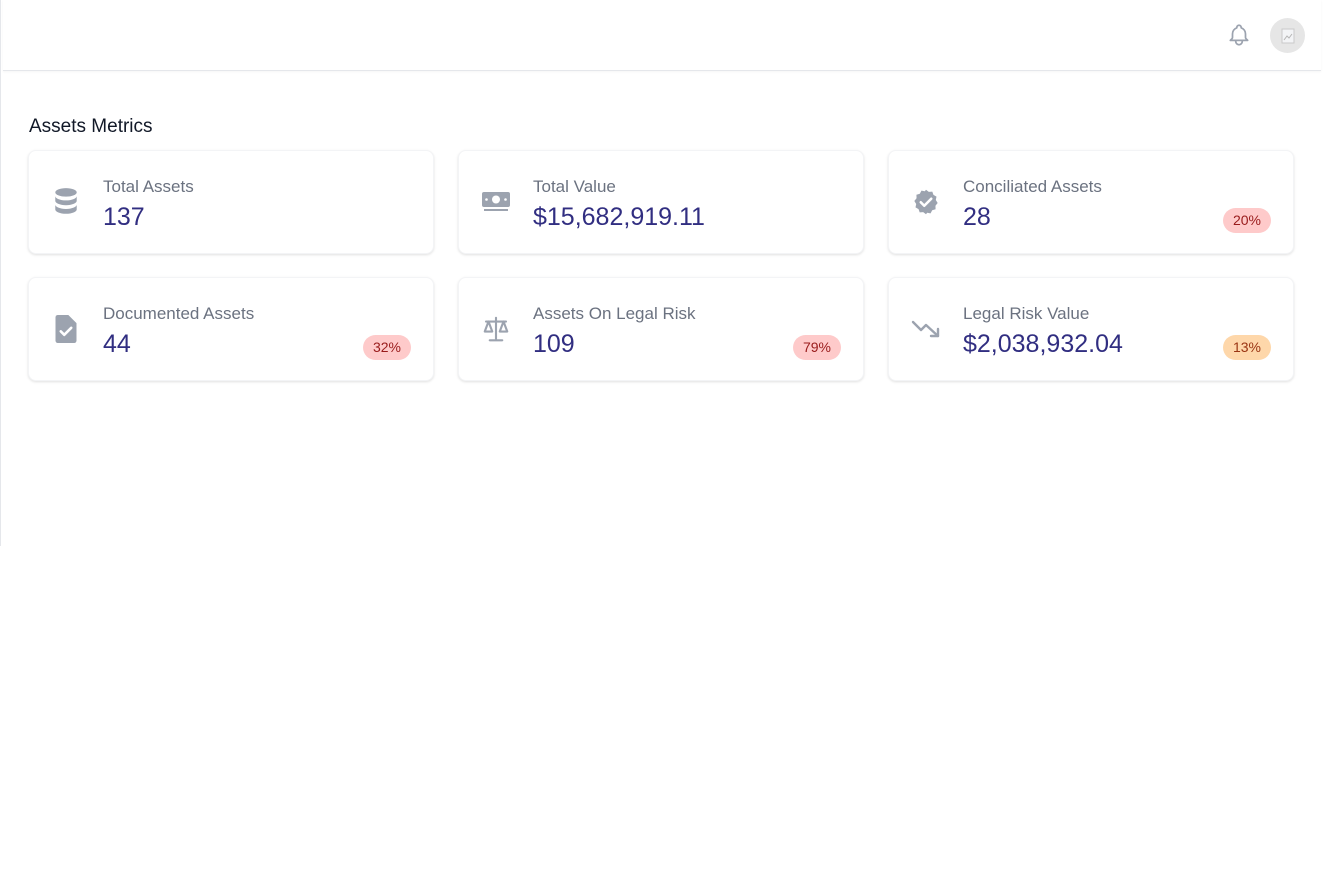  I want to click on percentage-badge: 20%, so click(1246, 220).